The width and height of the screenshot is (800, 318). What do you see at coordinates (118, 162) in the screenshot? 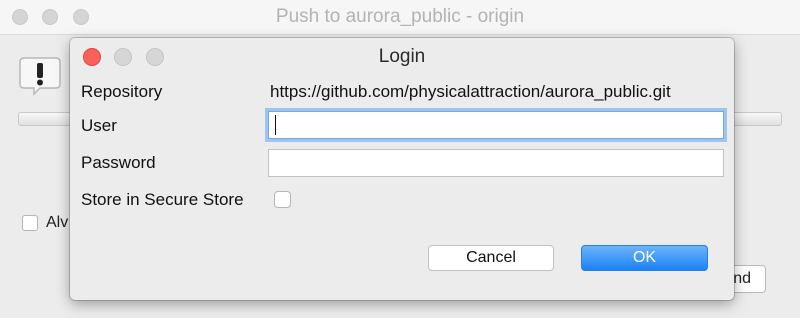
I see `password-label: Password` at bounding box center [118, 162].